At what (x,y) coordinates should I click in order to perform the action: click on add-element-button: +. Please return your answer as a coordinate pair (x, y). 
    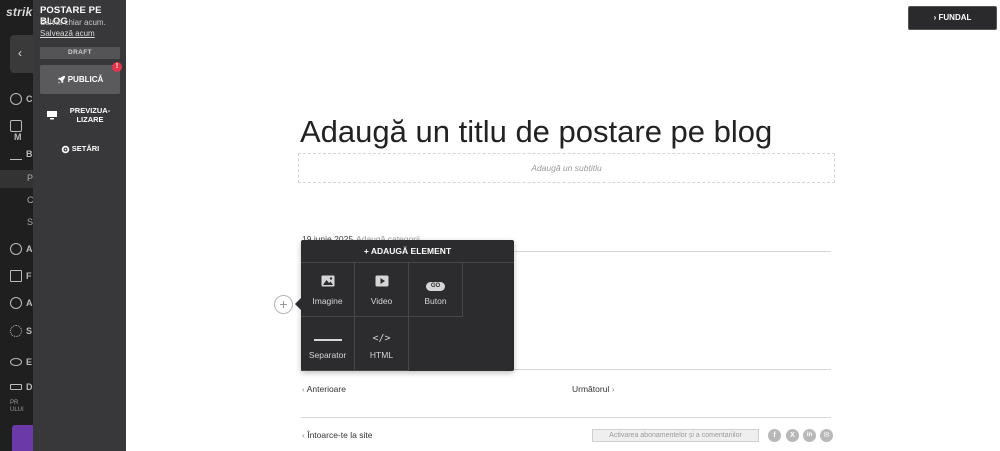
    Looking at the image, I should click on (283, 304).